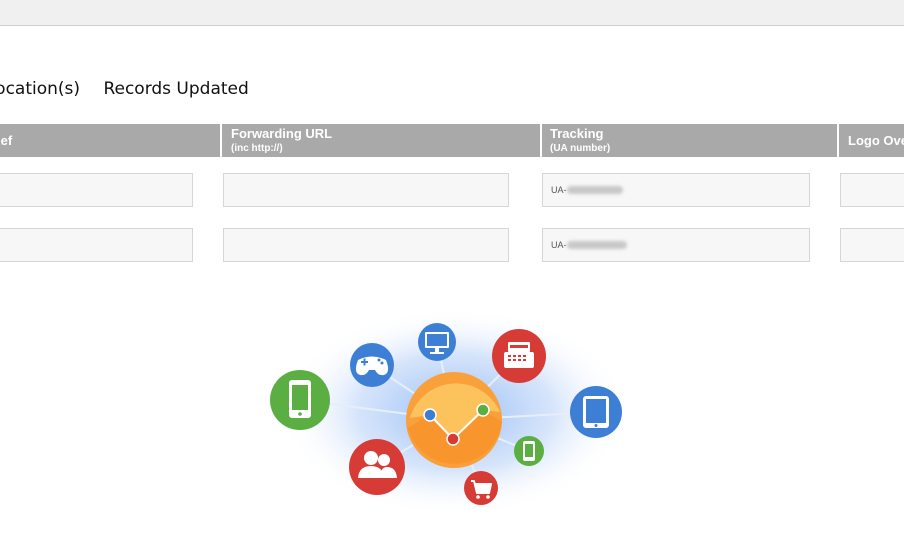 Image resolution: width=904 pixels, height=554 pixels. I want to click on column-header-forwarding-url: Forwarding URL (inc http://), so click(382, 140).